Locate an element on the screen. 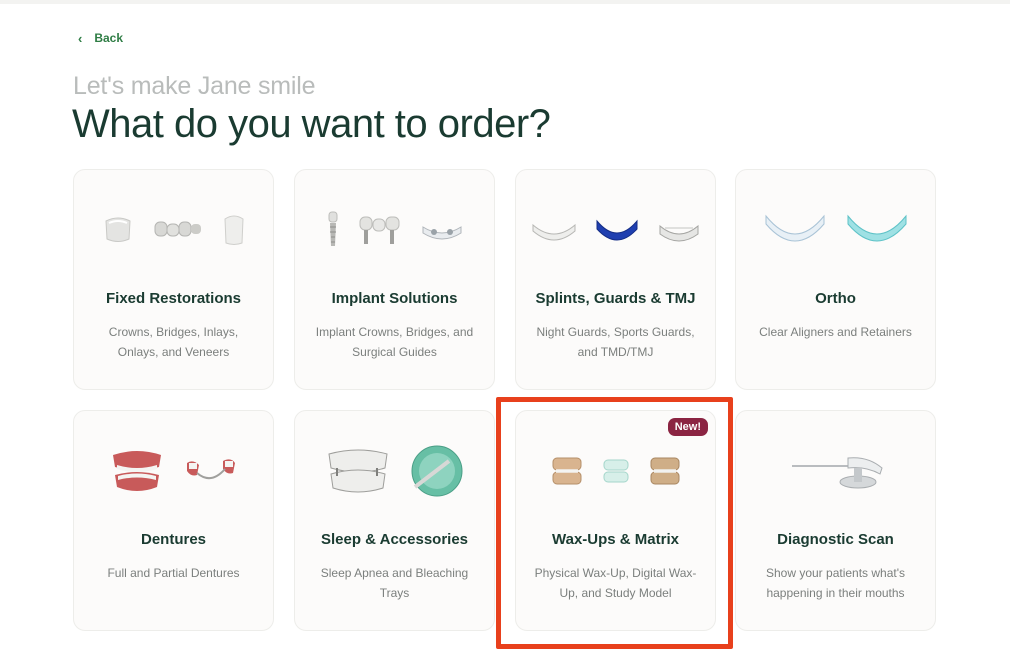 Image resolution: width=1010 pixels, height=664 pixels. card-title: Ortho is located at coordinates (835, 298).